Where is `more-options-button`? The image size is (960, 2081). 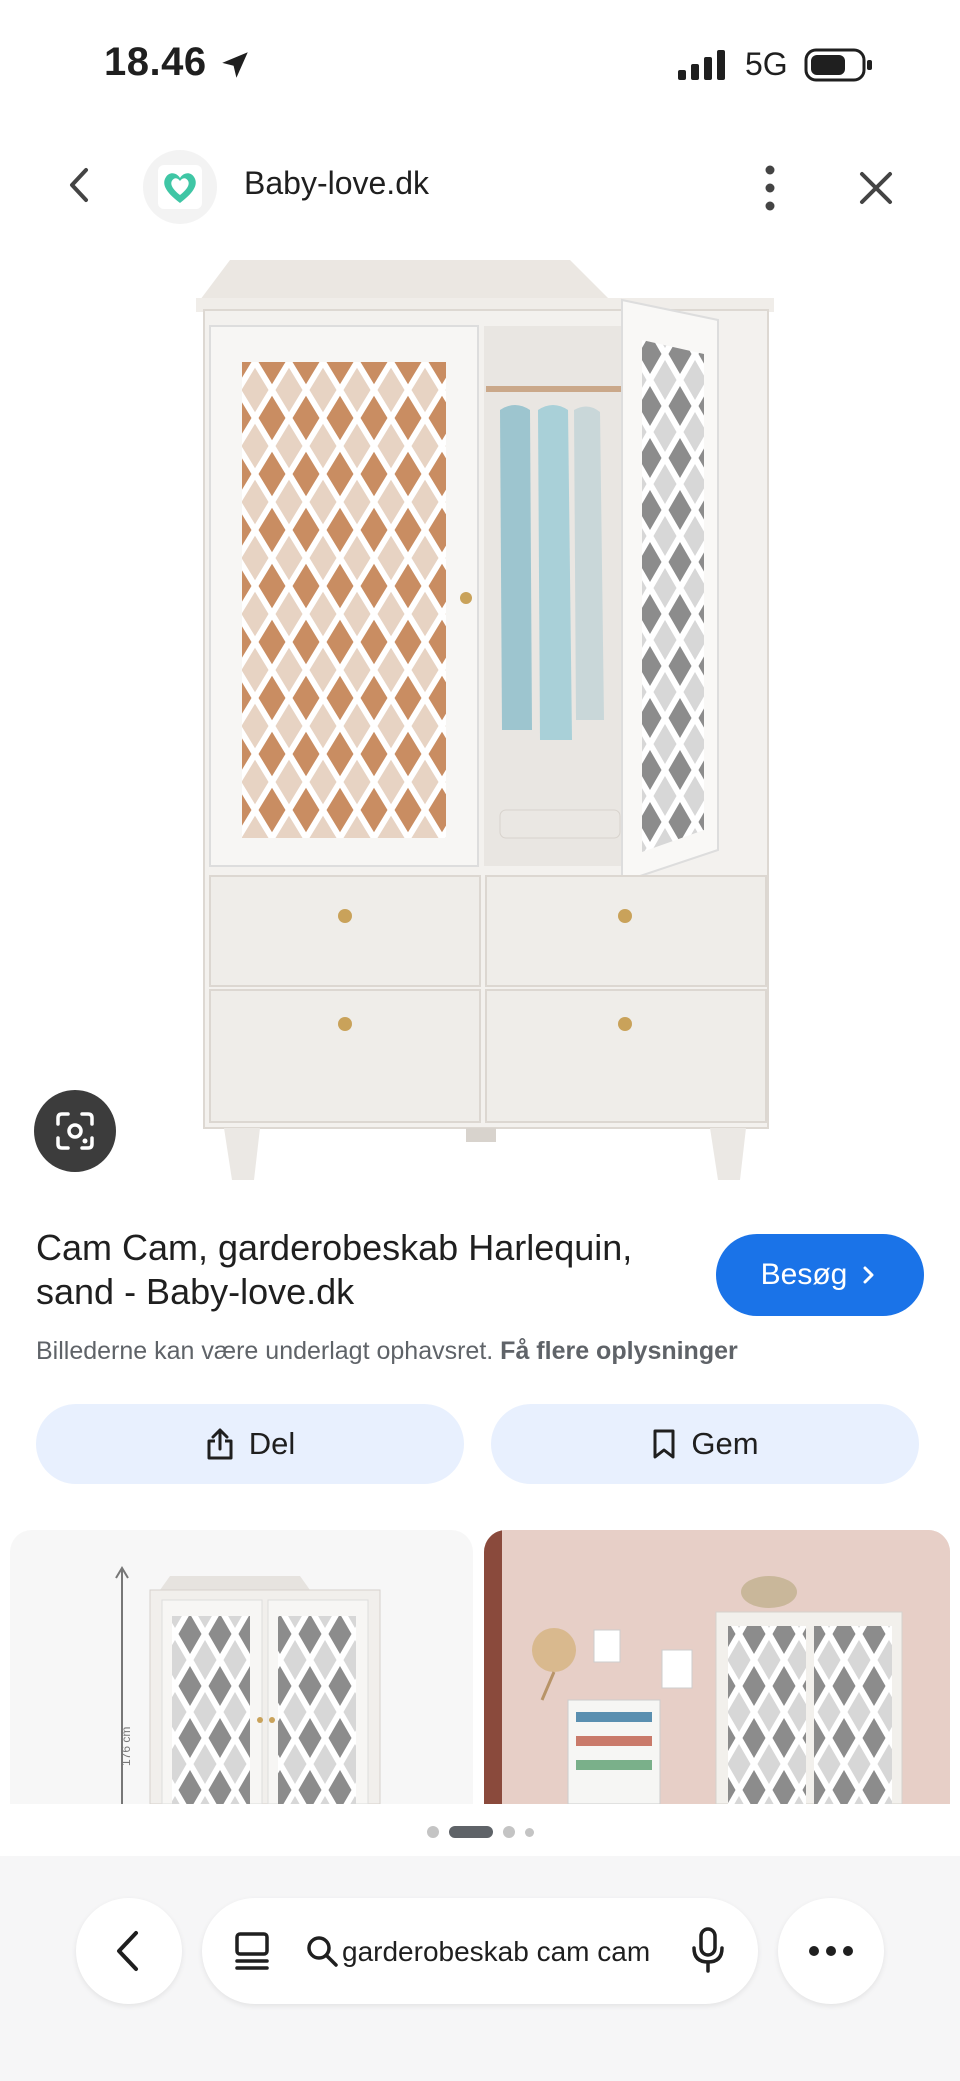
more-options-button is located at coordinates (831, 1951).